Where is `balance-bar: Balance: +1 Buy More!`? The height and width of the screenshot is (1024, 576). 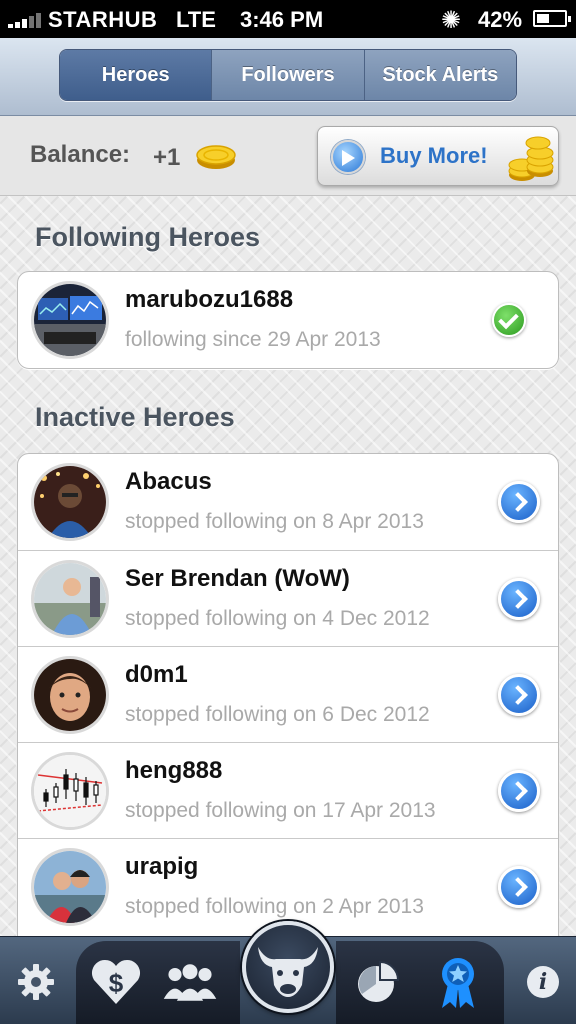
balance-bar: Balance: +1 Buy More! is located at coordinates (288, 156).